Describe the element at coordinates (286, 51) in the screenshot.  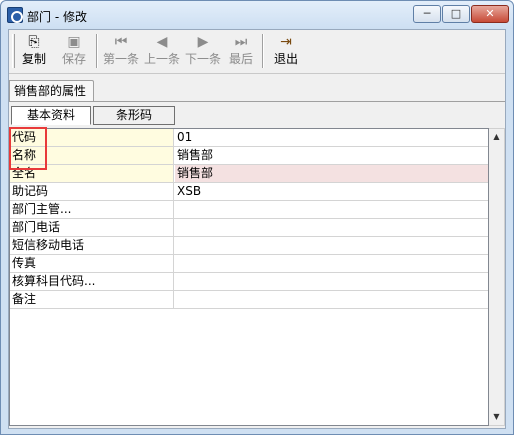
I see `exit-button: ⇥ 退出` at that location.